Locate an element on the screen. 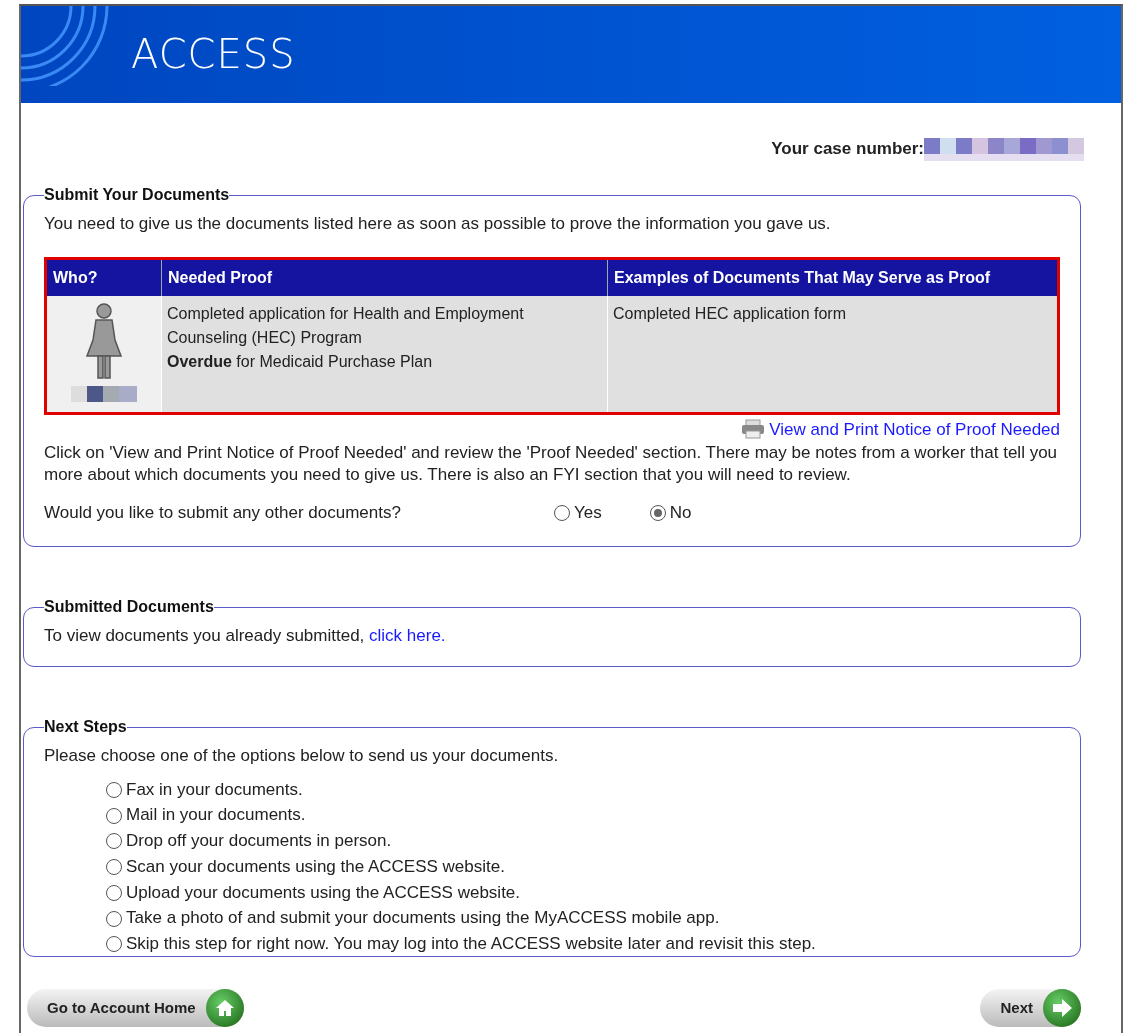 The width and height of the screenshot is (1132, 1033). case-number-label: Your case number: is located at coordinates (847, 149).